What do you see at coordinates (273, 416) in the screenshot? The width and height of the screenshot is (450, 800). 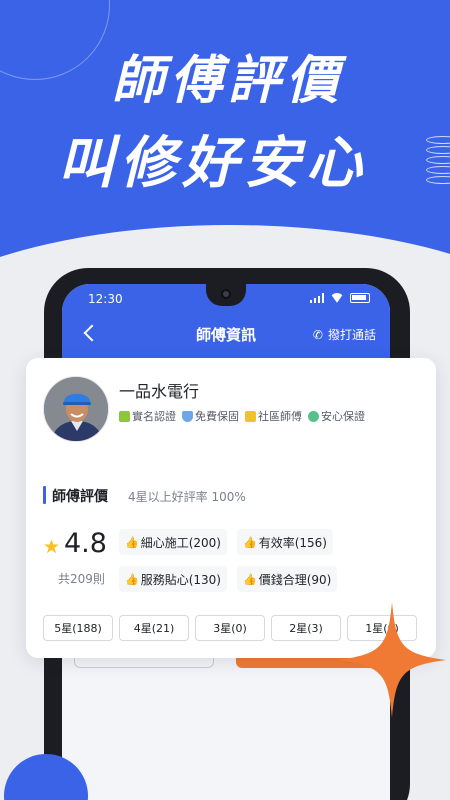 I see `badge-community: 社區師傅` at bounding box center [273, 416].